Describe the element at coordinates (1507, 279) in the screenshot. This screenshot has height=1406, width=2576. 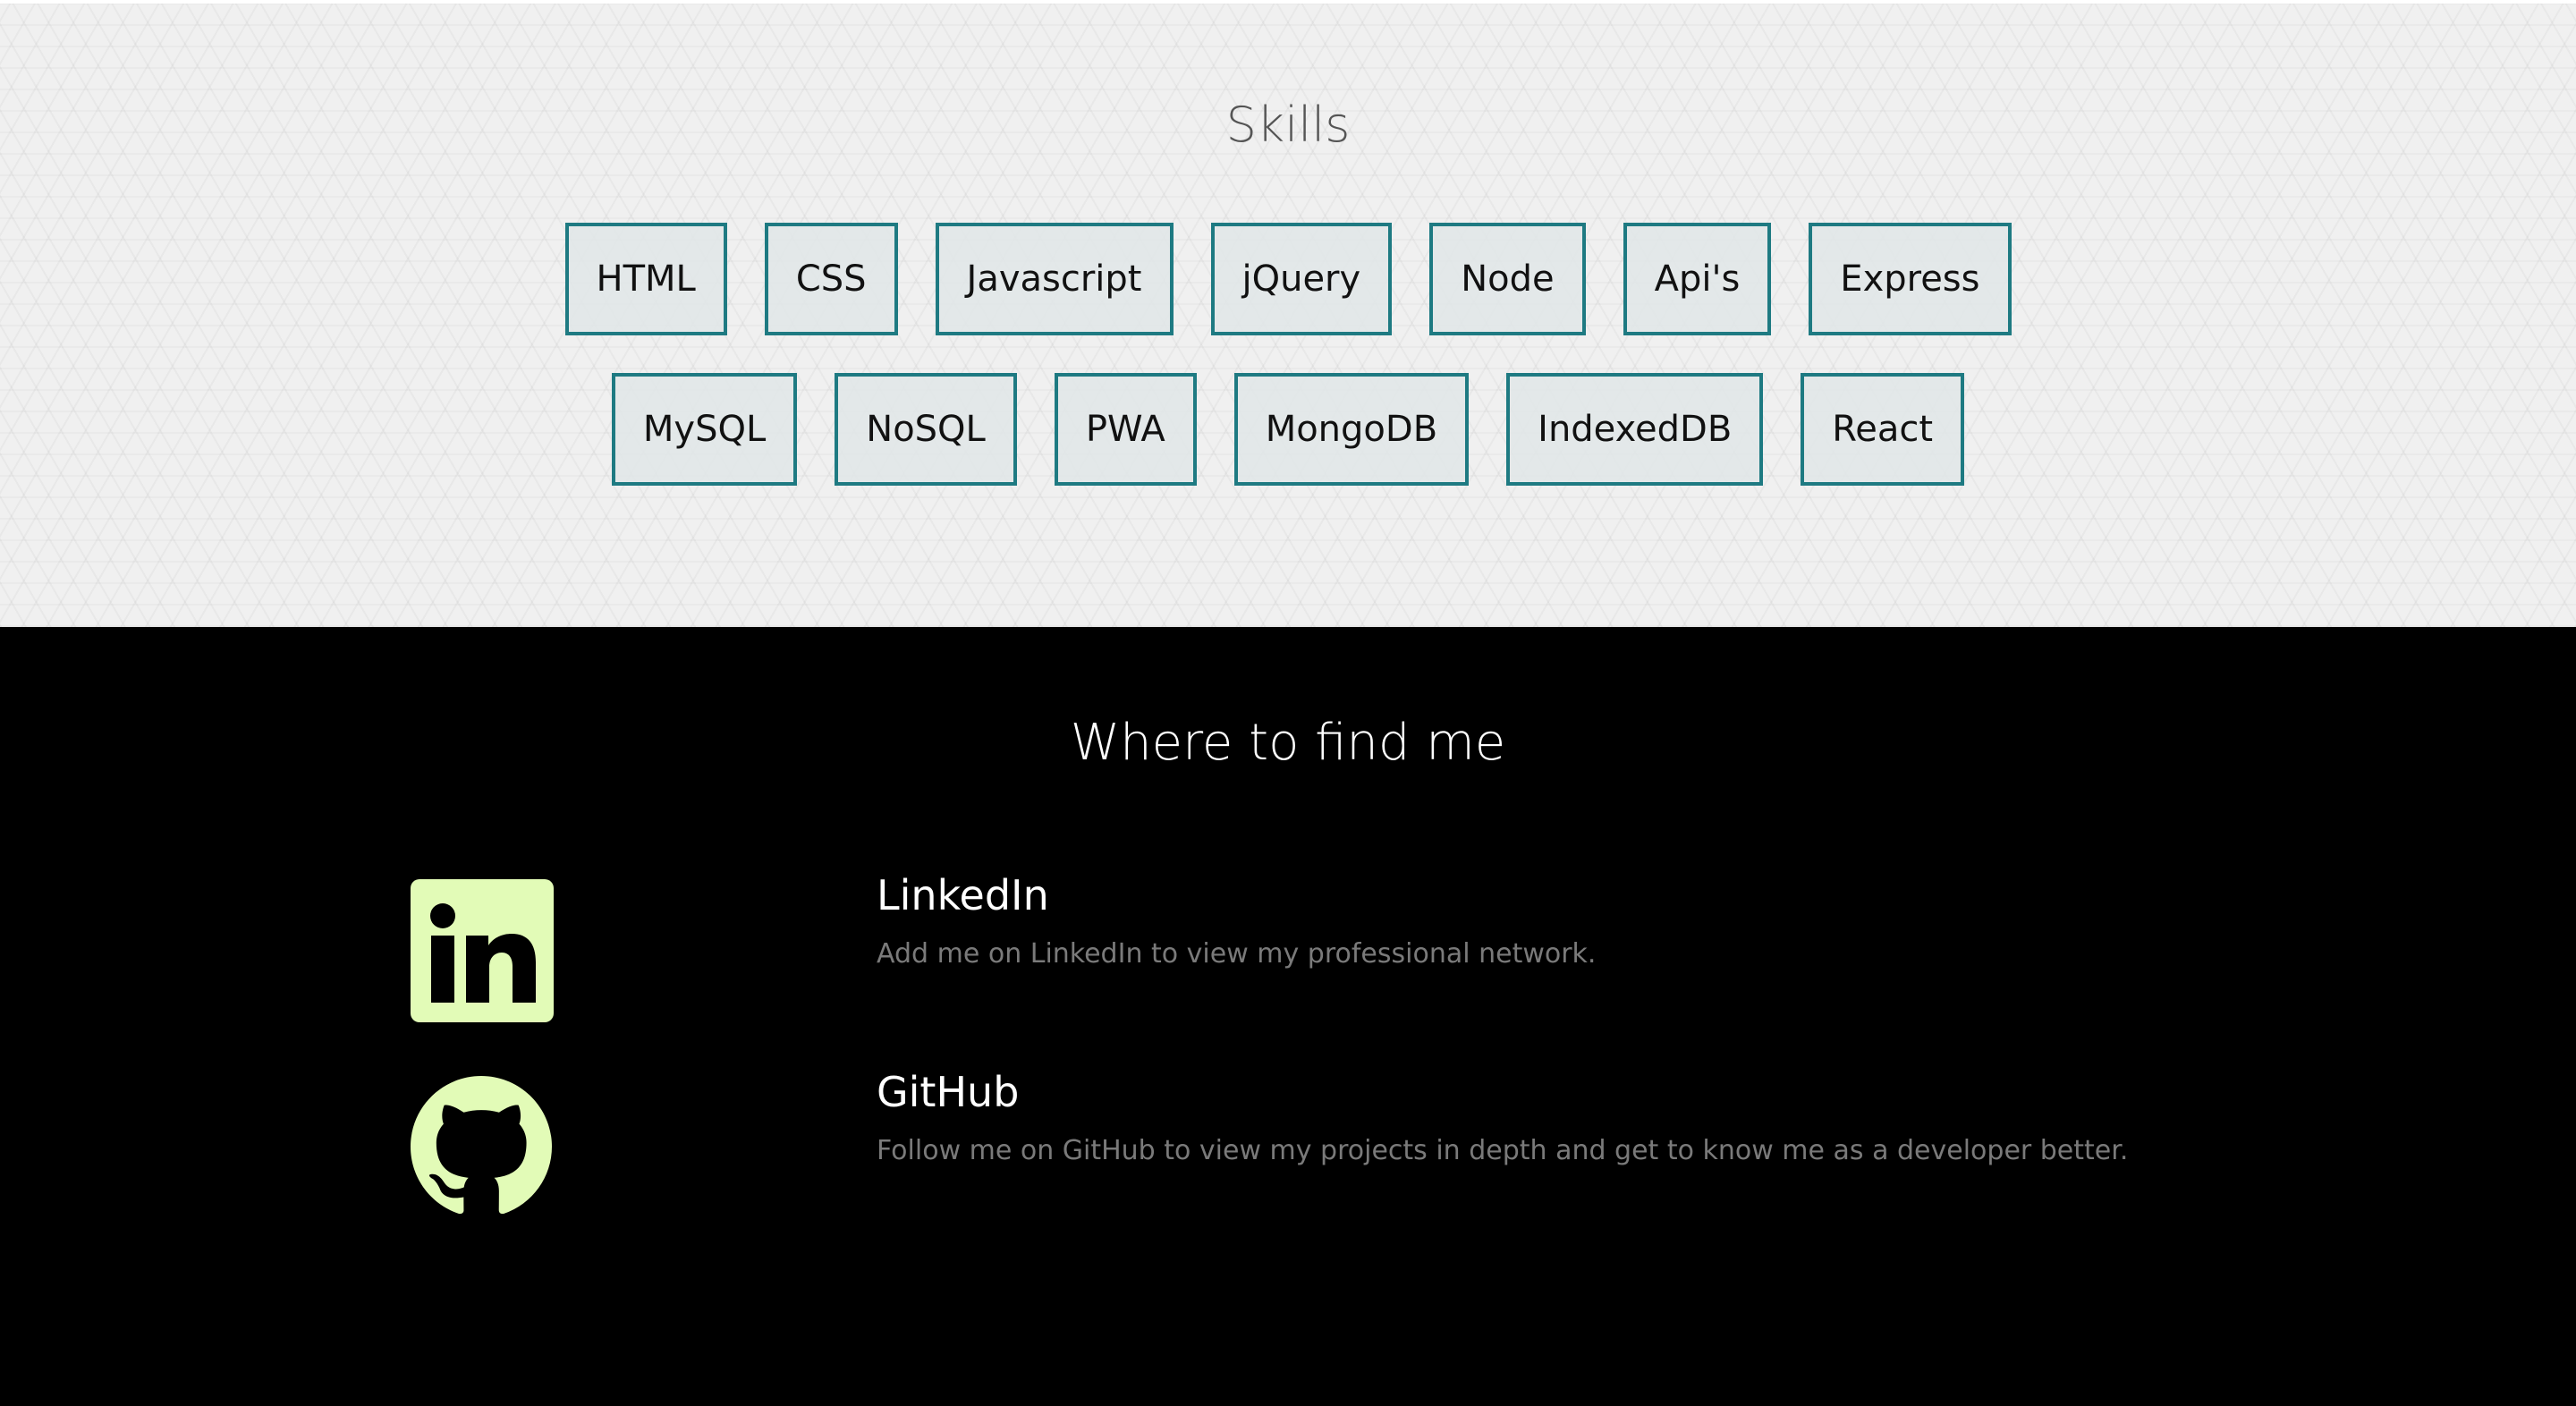
I see `skill-chip-node: Node` at that location.